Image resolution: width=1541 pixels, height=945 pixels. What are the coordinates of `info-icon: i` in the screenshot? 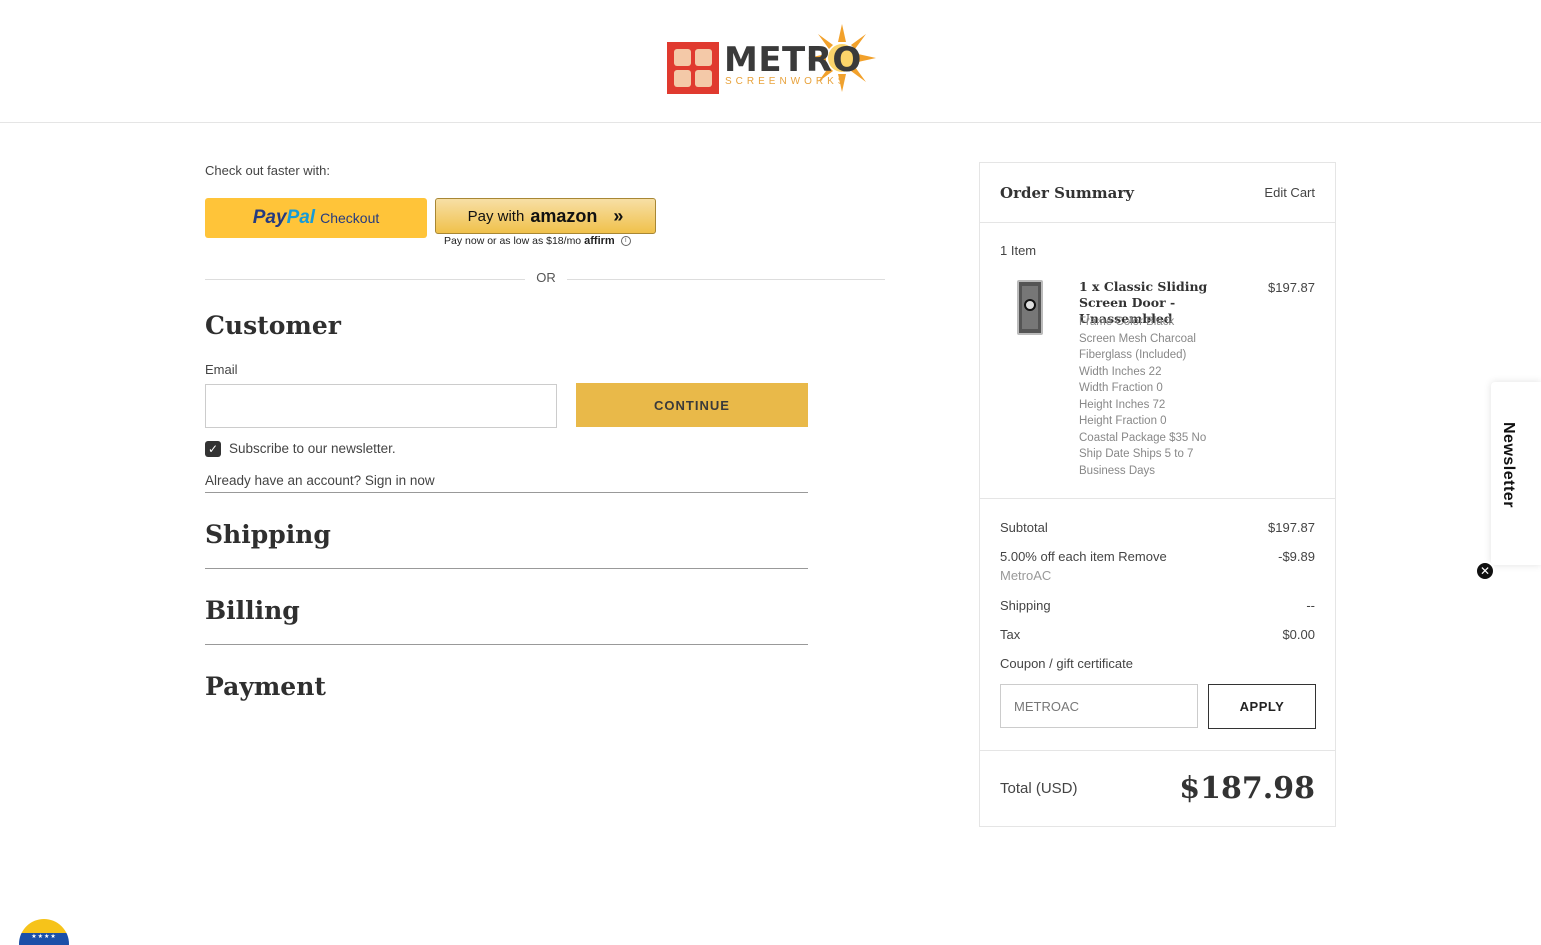 It's located at (625, 241).